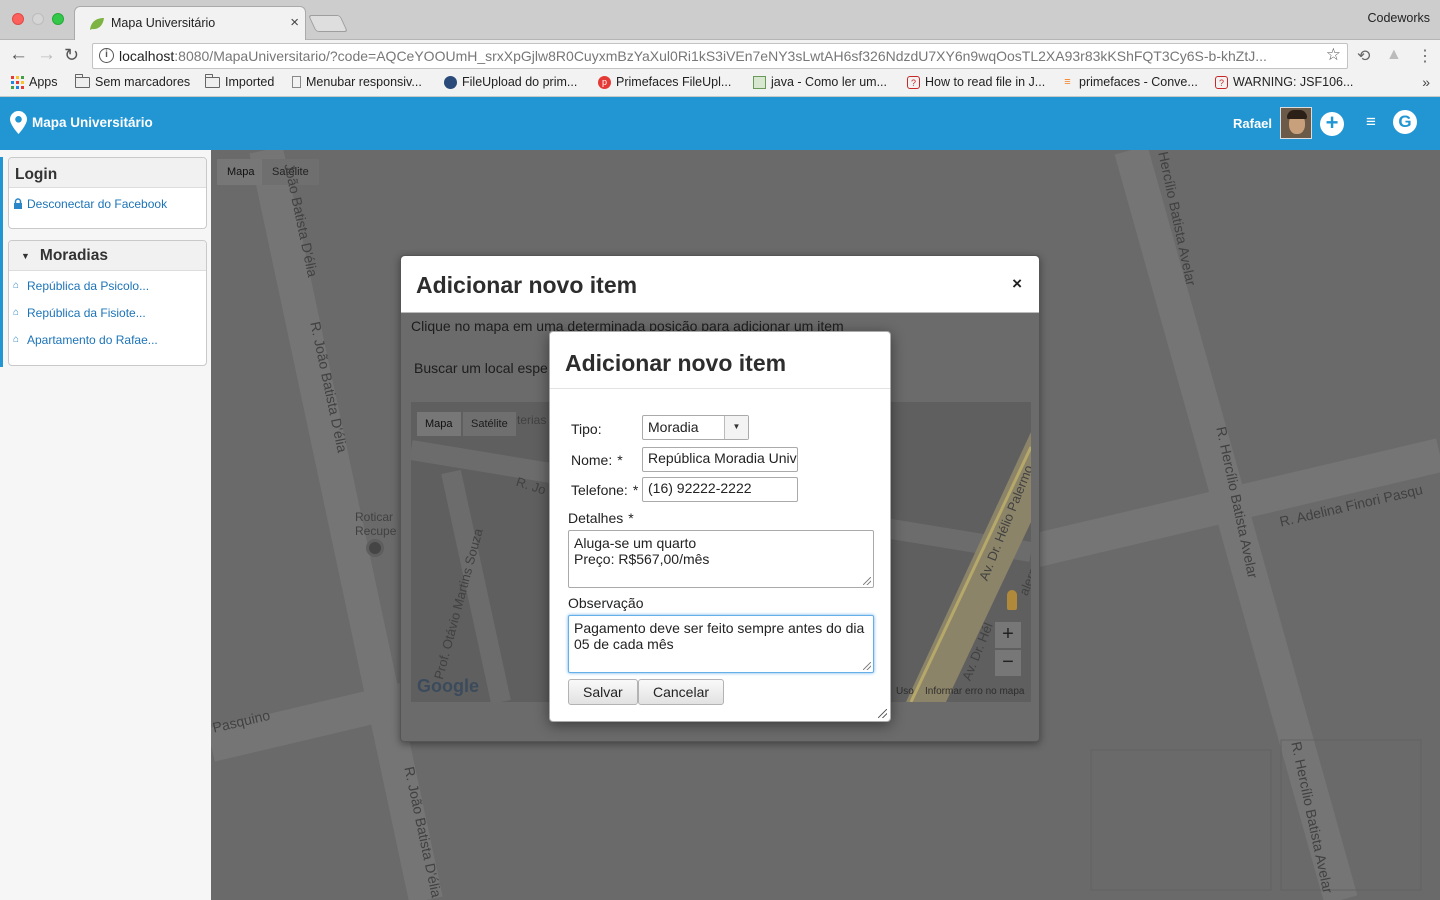  I want to click on profile-name: Codeworks, so click(1398, 18).